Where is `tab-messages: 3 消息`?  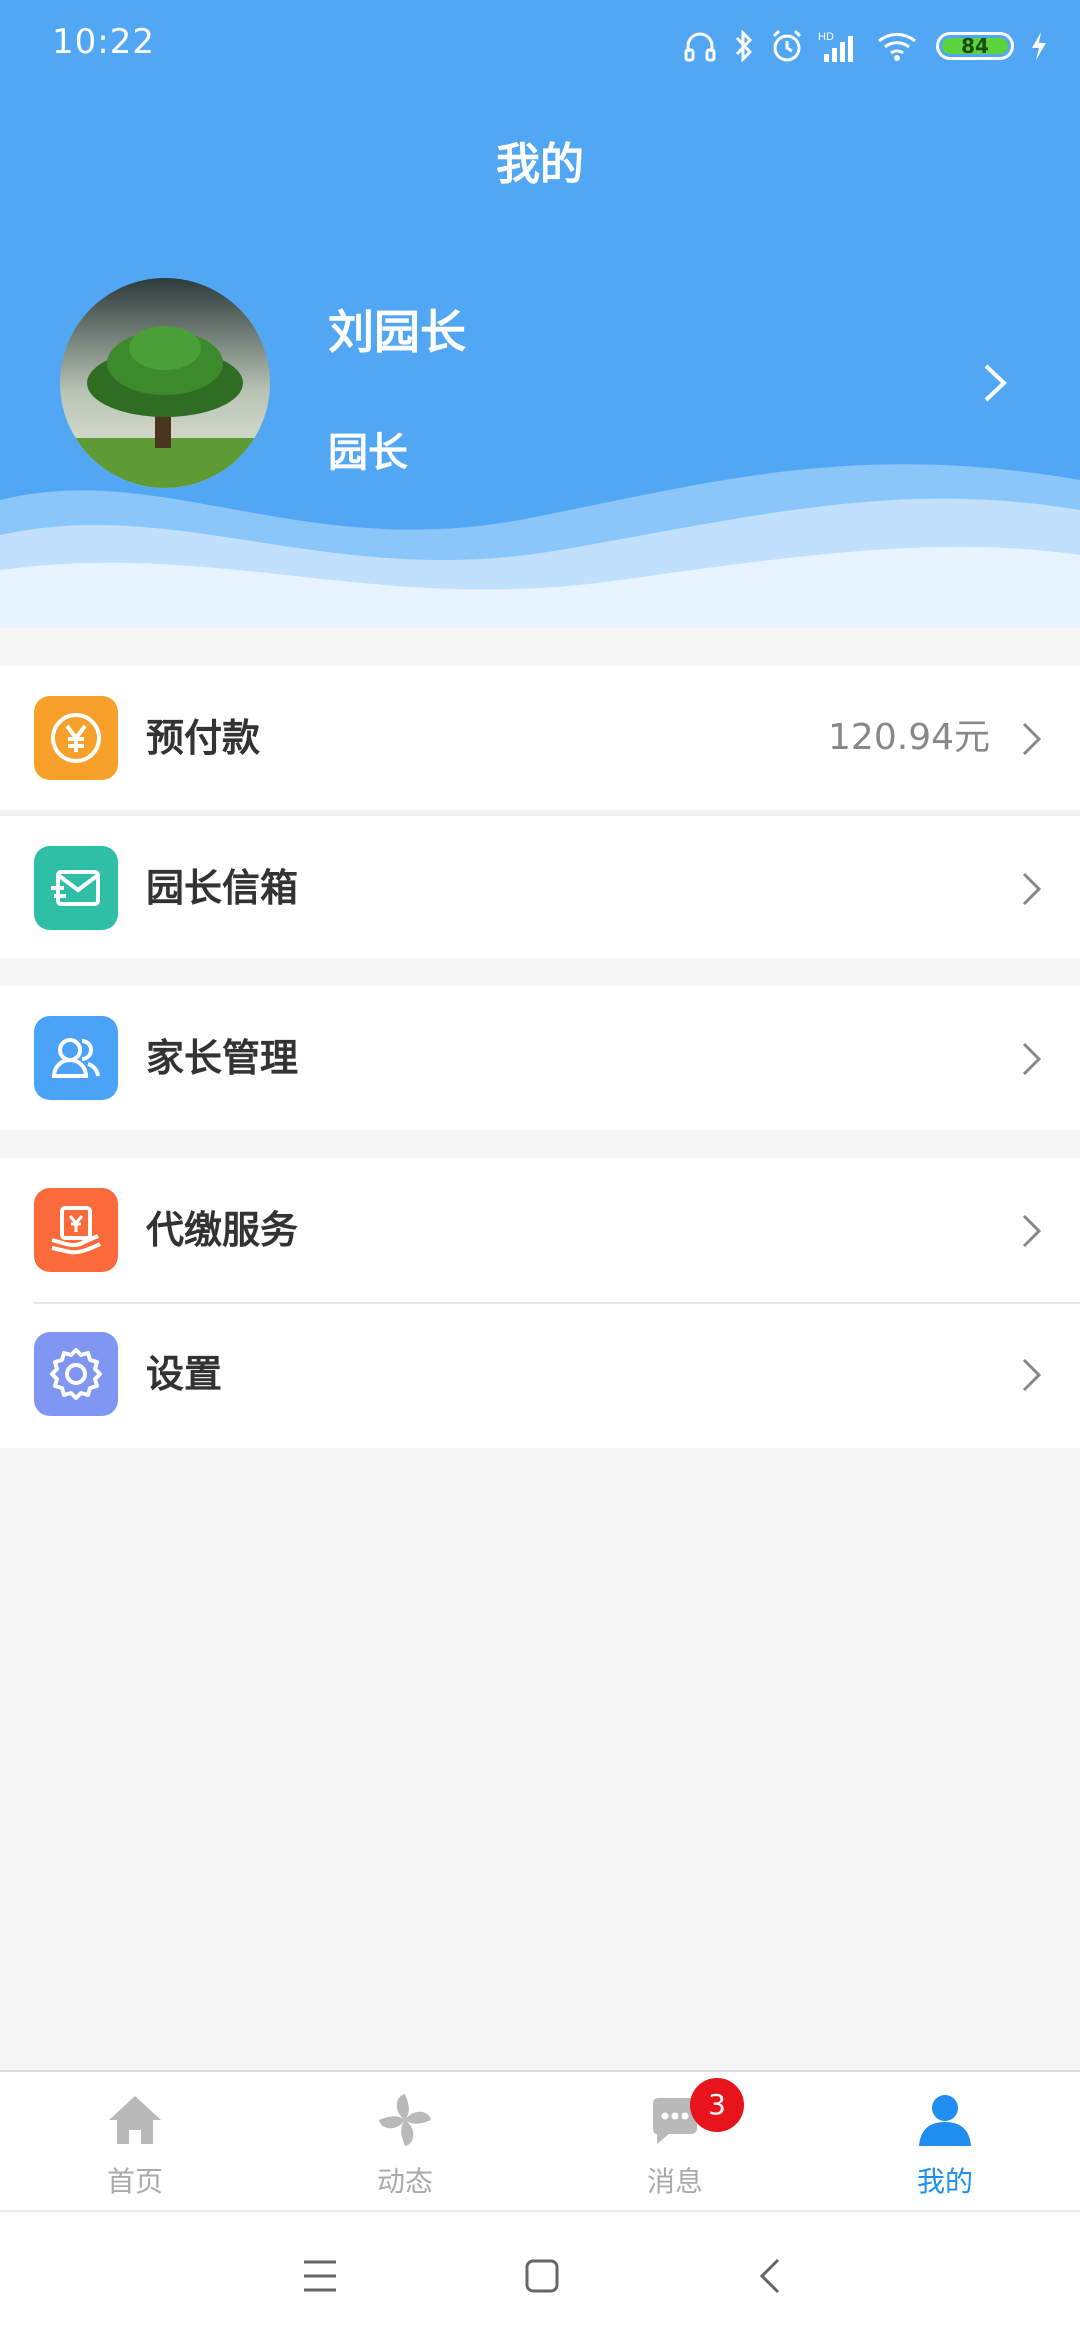 tab-messages: 3 消息 is located at coordinates (675, 2142).